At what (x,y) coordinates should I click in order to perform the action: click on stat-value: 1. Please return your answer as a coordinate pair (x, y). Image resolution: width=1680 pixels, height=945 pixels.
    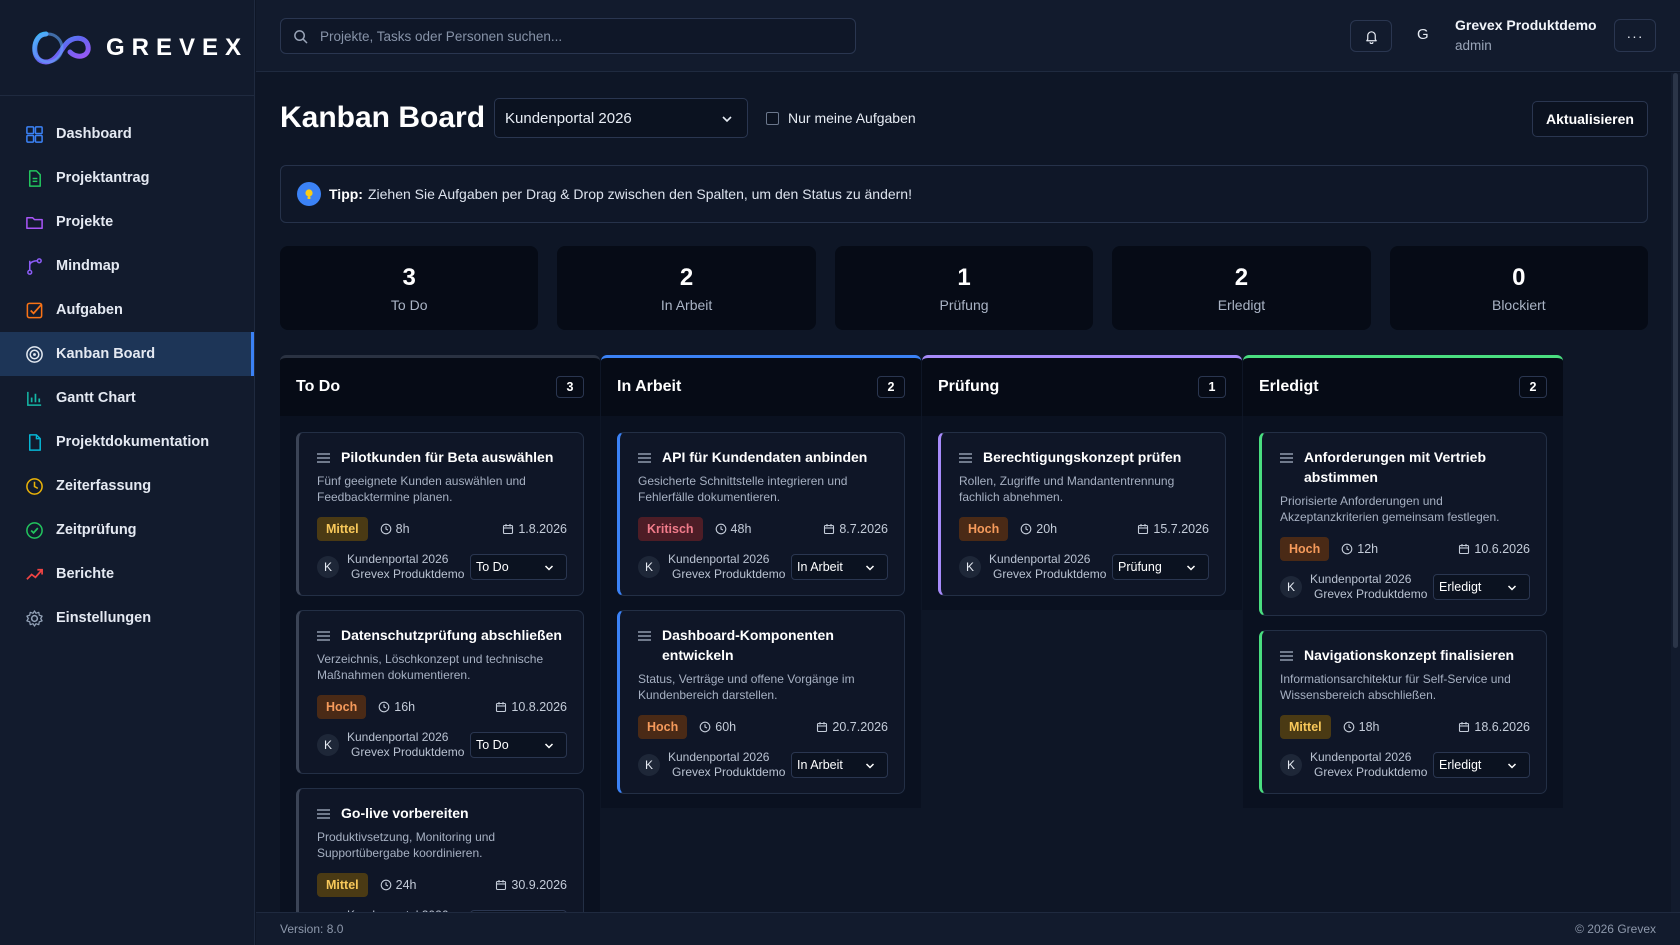
    Looking at the image, I should click on (964, 277).